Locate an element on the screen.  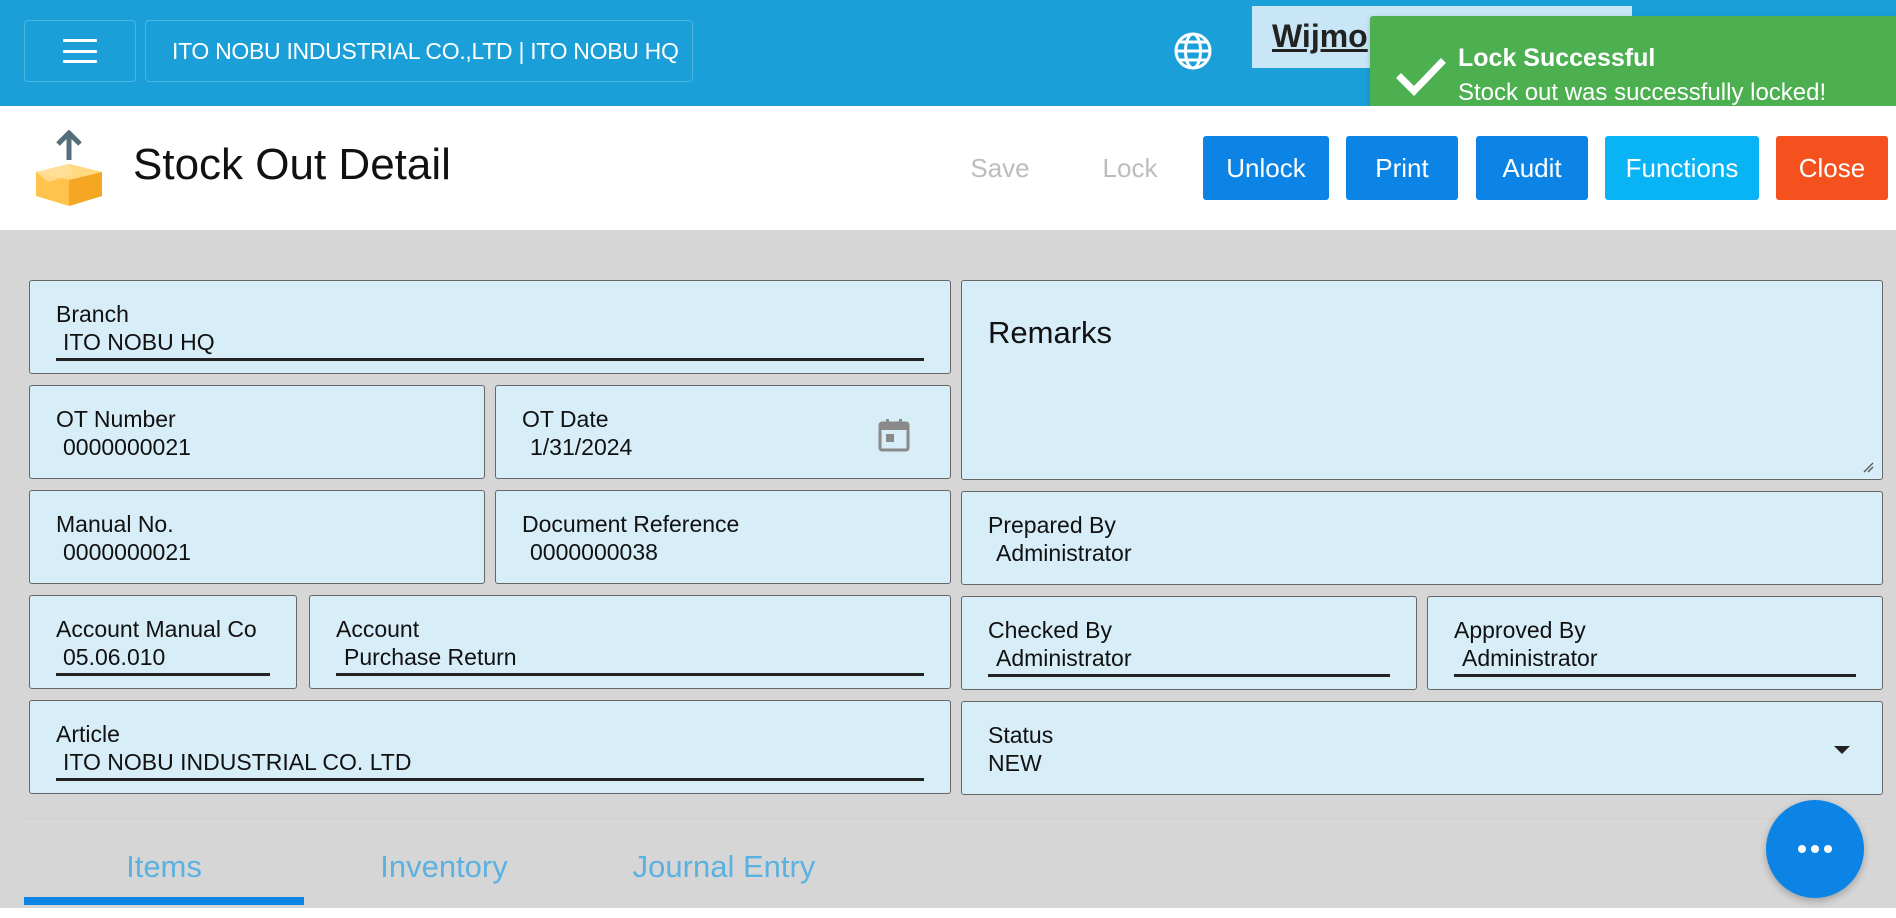
account-manual-code-value: 05.06.010 is located at coordinates (114, 657).